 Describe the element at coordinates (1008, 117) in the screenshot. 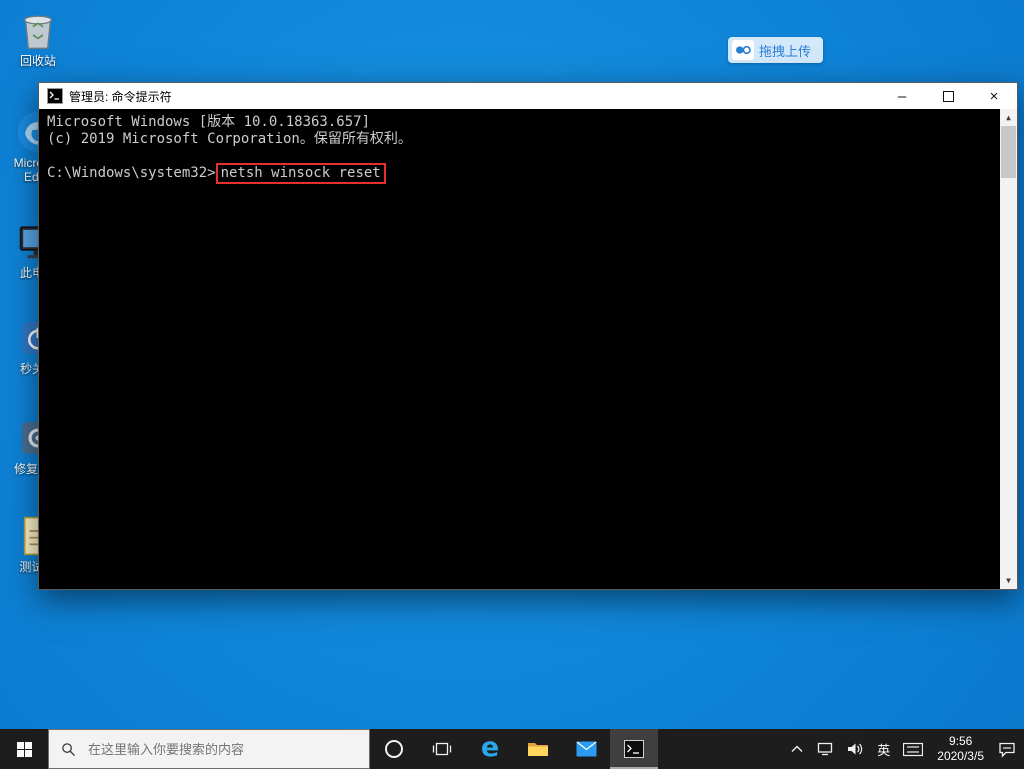

I see `scroll-up-icon: ▲` at that location.